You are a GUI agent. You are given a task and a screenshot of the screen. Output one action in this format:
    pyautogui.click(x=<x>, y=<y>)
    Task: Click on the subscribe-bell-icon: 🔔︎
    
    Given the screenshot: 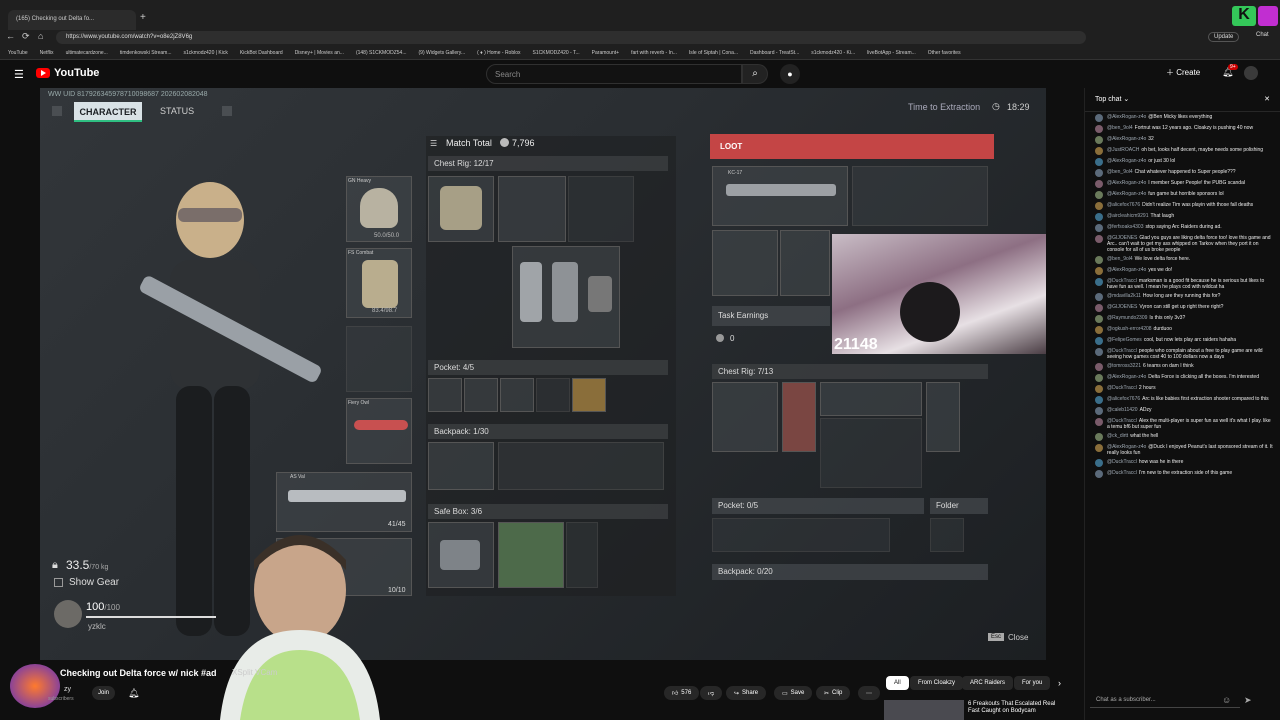 What is the action you would take?
    pyautogui.click(x=133, y=693)
    